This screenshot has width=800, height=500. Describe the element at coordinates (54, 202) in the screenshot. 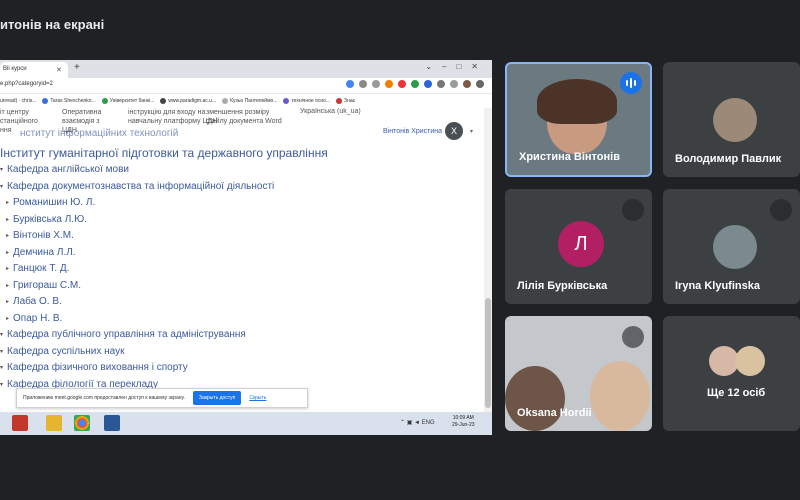

I see `category-label: Романишин Ю. Л.` at that location.